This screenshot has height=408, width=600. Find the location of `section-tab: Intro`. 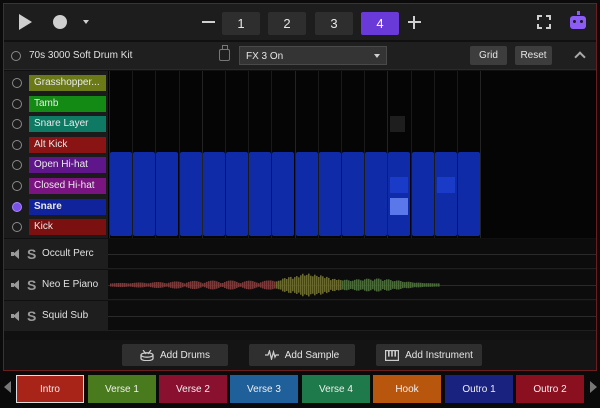

section-tab: Intro is located at coordinates (50, 389).